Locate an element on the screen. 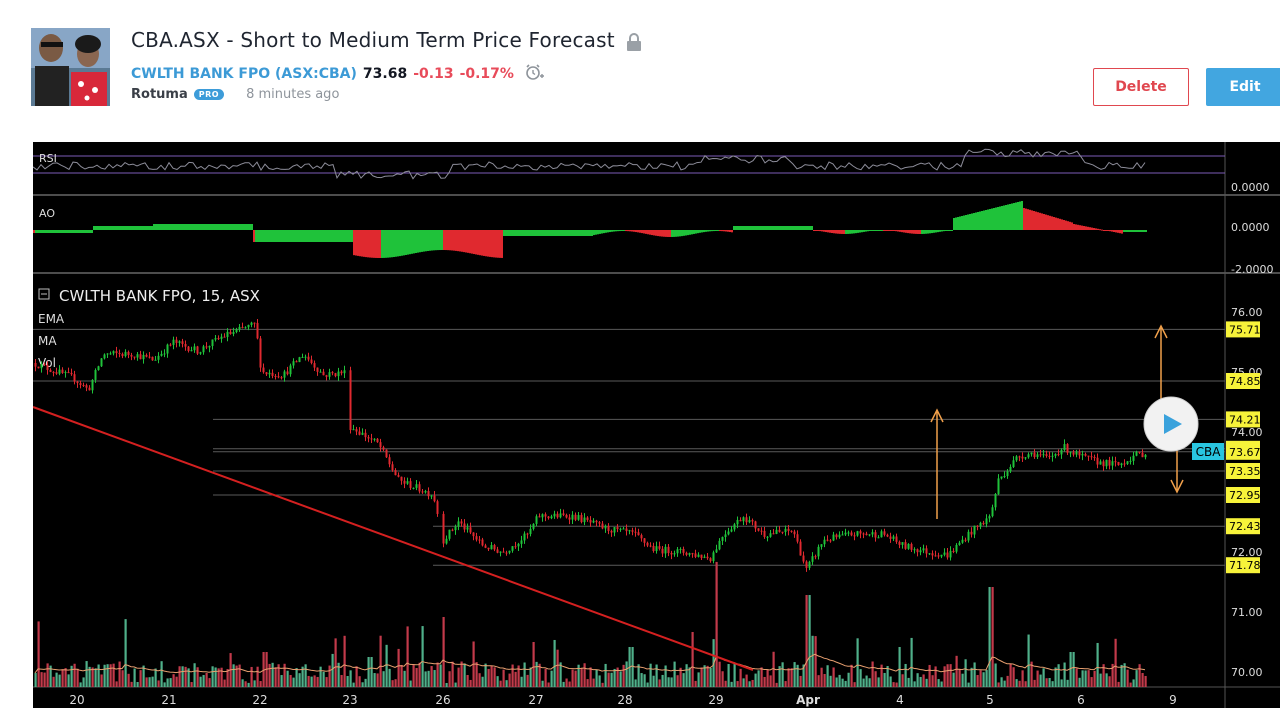 This screenshot has width=1280, height=708. indicator-ema: EMA is located at coordinates (51, 319).